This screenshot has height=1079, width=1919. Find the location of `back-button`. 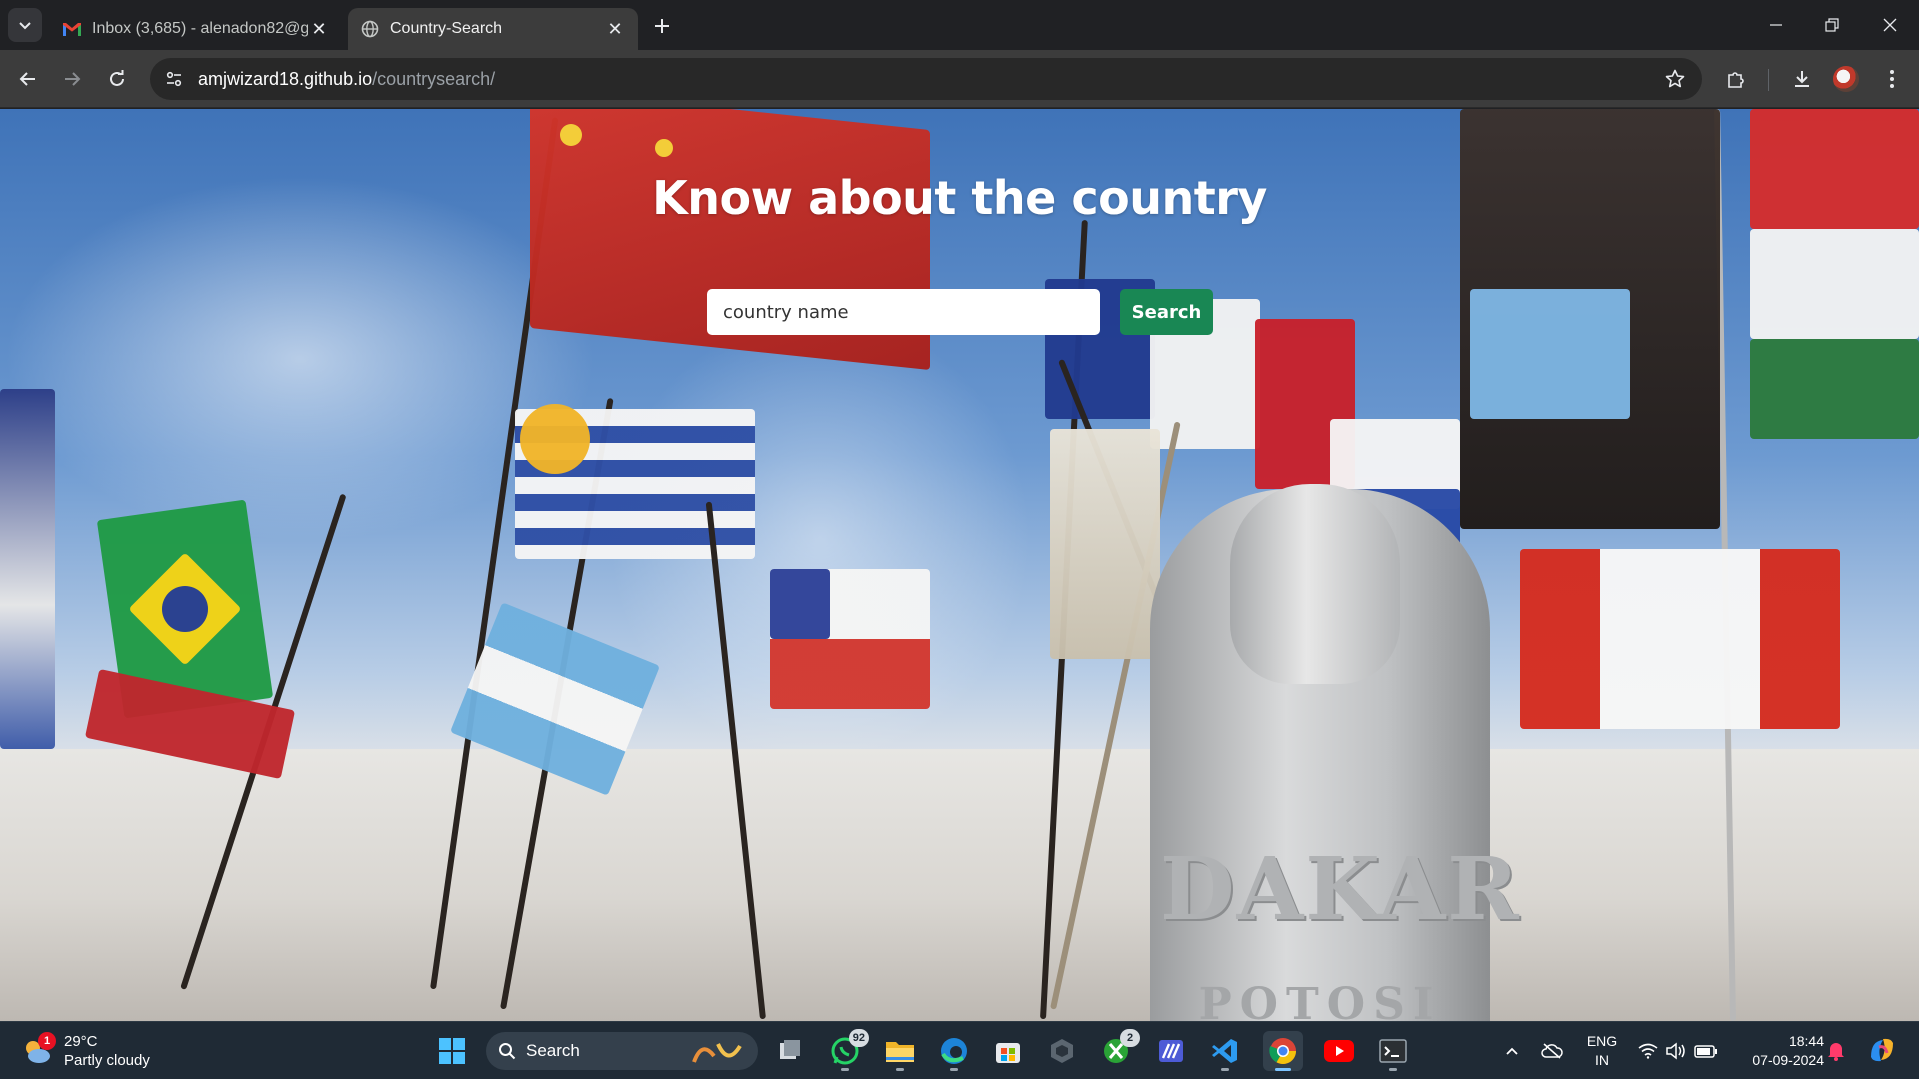

back-button is located at coordinates (28, 79).